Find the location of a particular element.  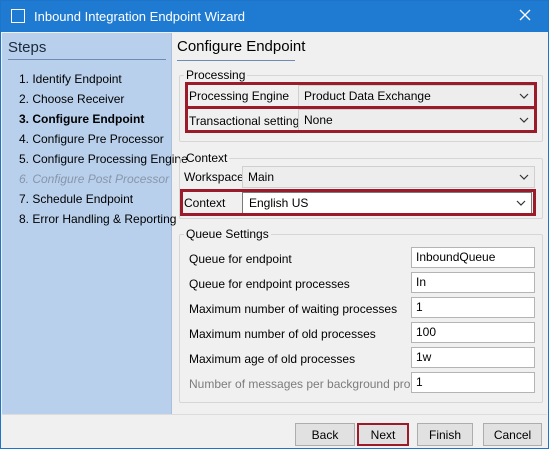

button-bar: Back Next Finish Cancel is located at coordinates (274, 431).